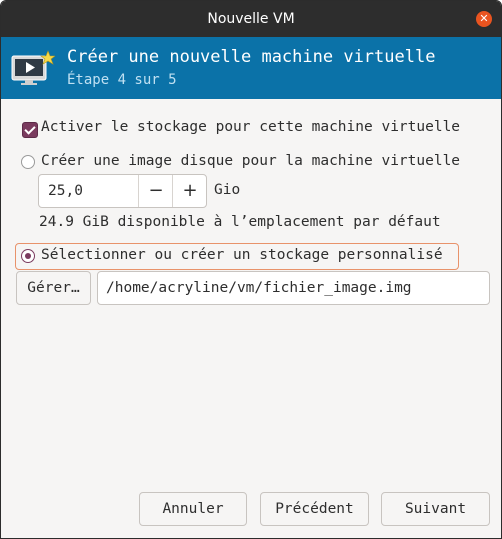  Describe the element at coordinates (259, 288) in the screenshot. I see `storage-path-value: /home/acryline/vm/fichier_image.img` at that location.